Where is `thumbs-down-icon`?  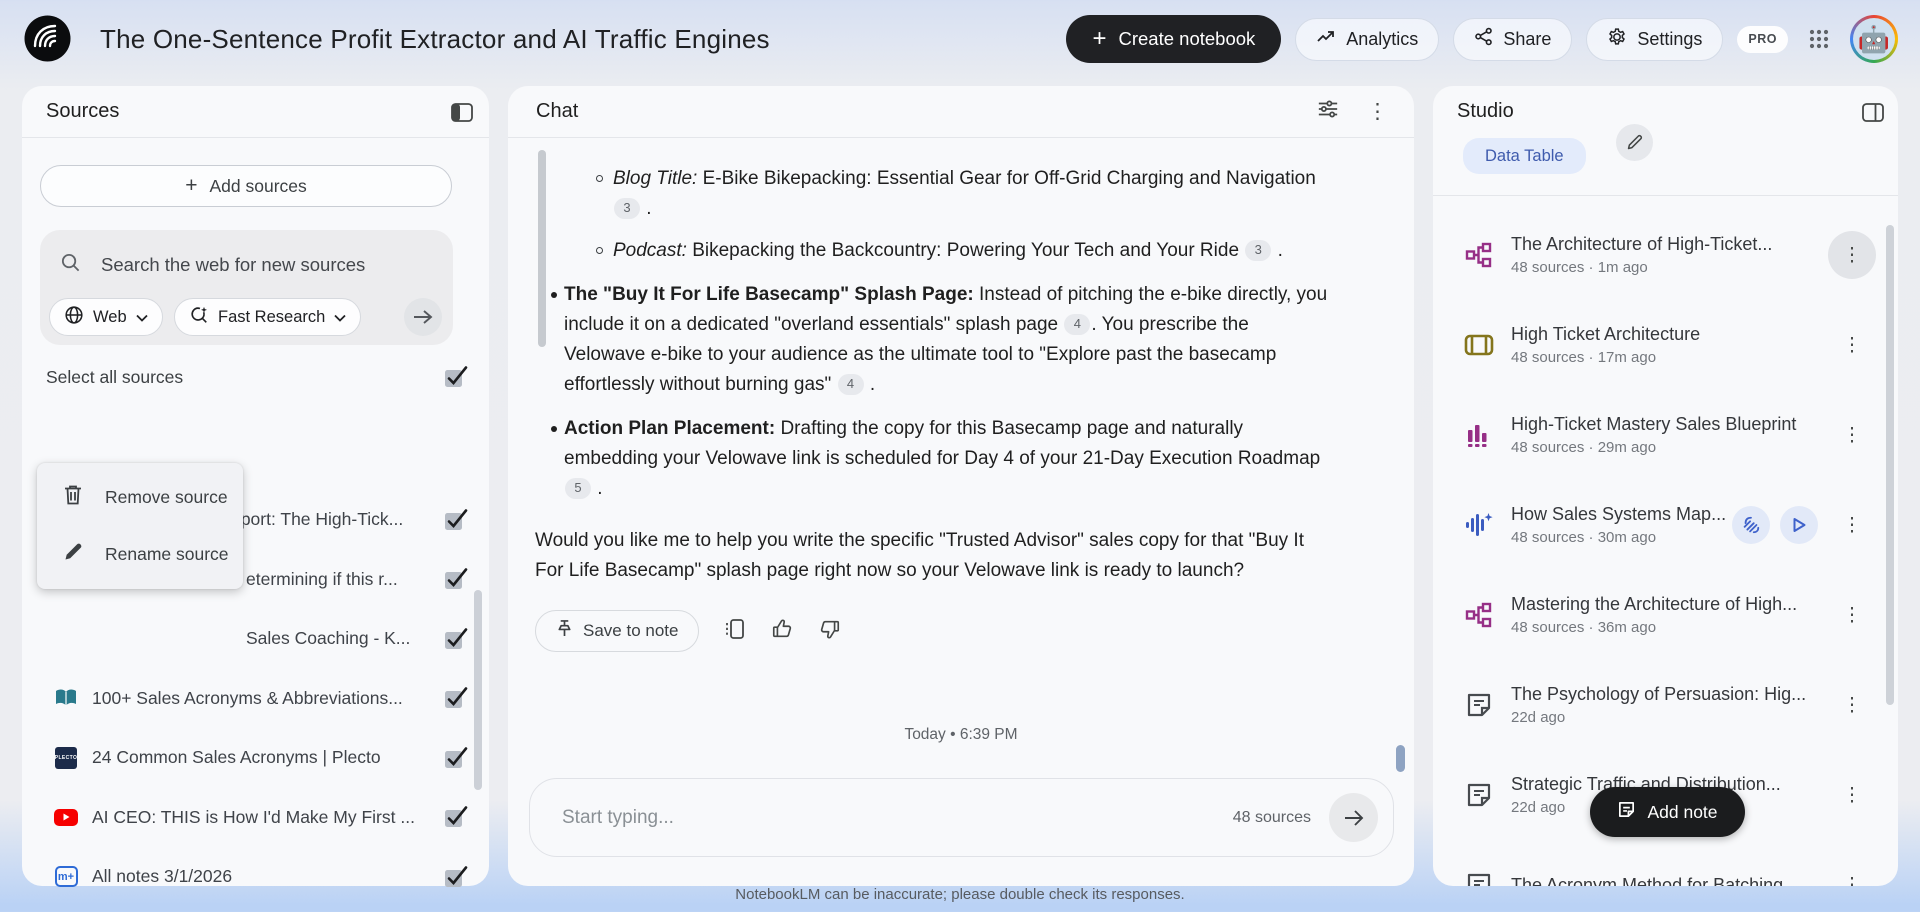 thumbs-down-icon is located at coordinates (830, 631).